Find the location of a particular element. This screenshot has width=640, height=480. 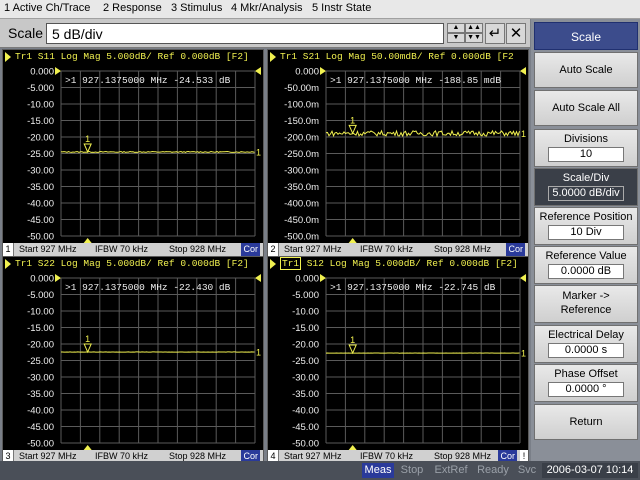

y-tick-label: -10.00 is located at coordinates (305, 312).